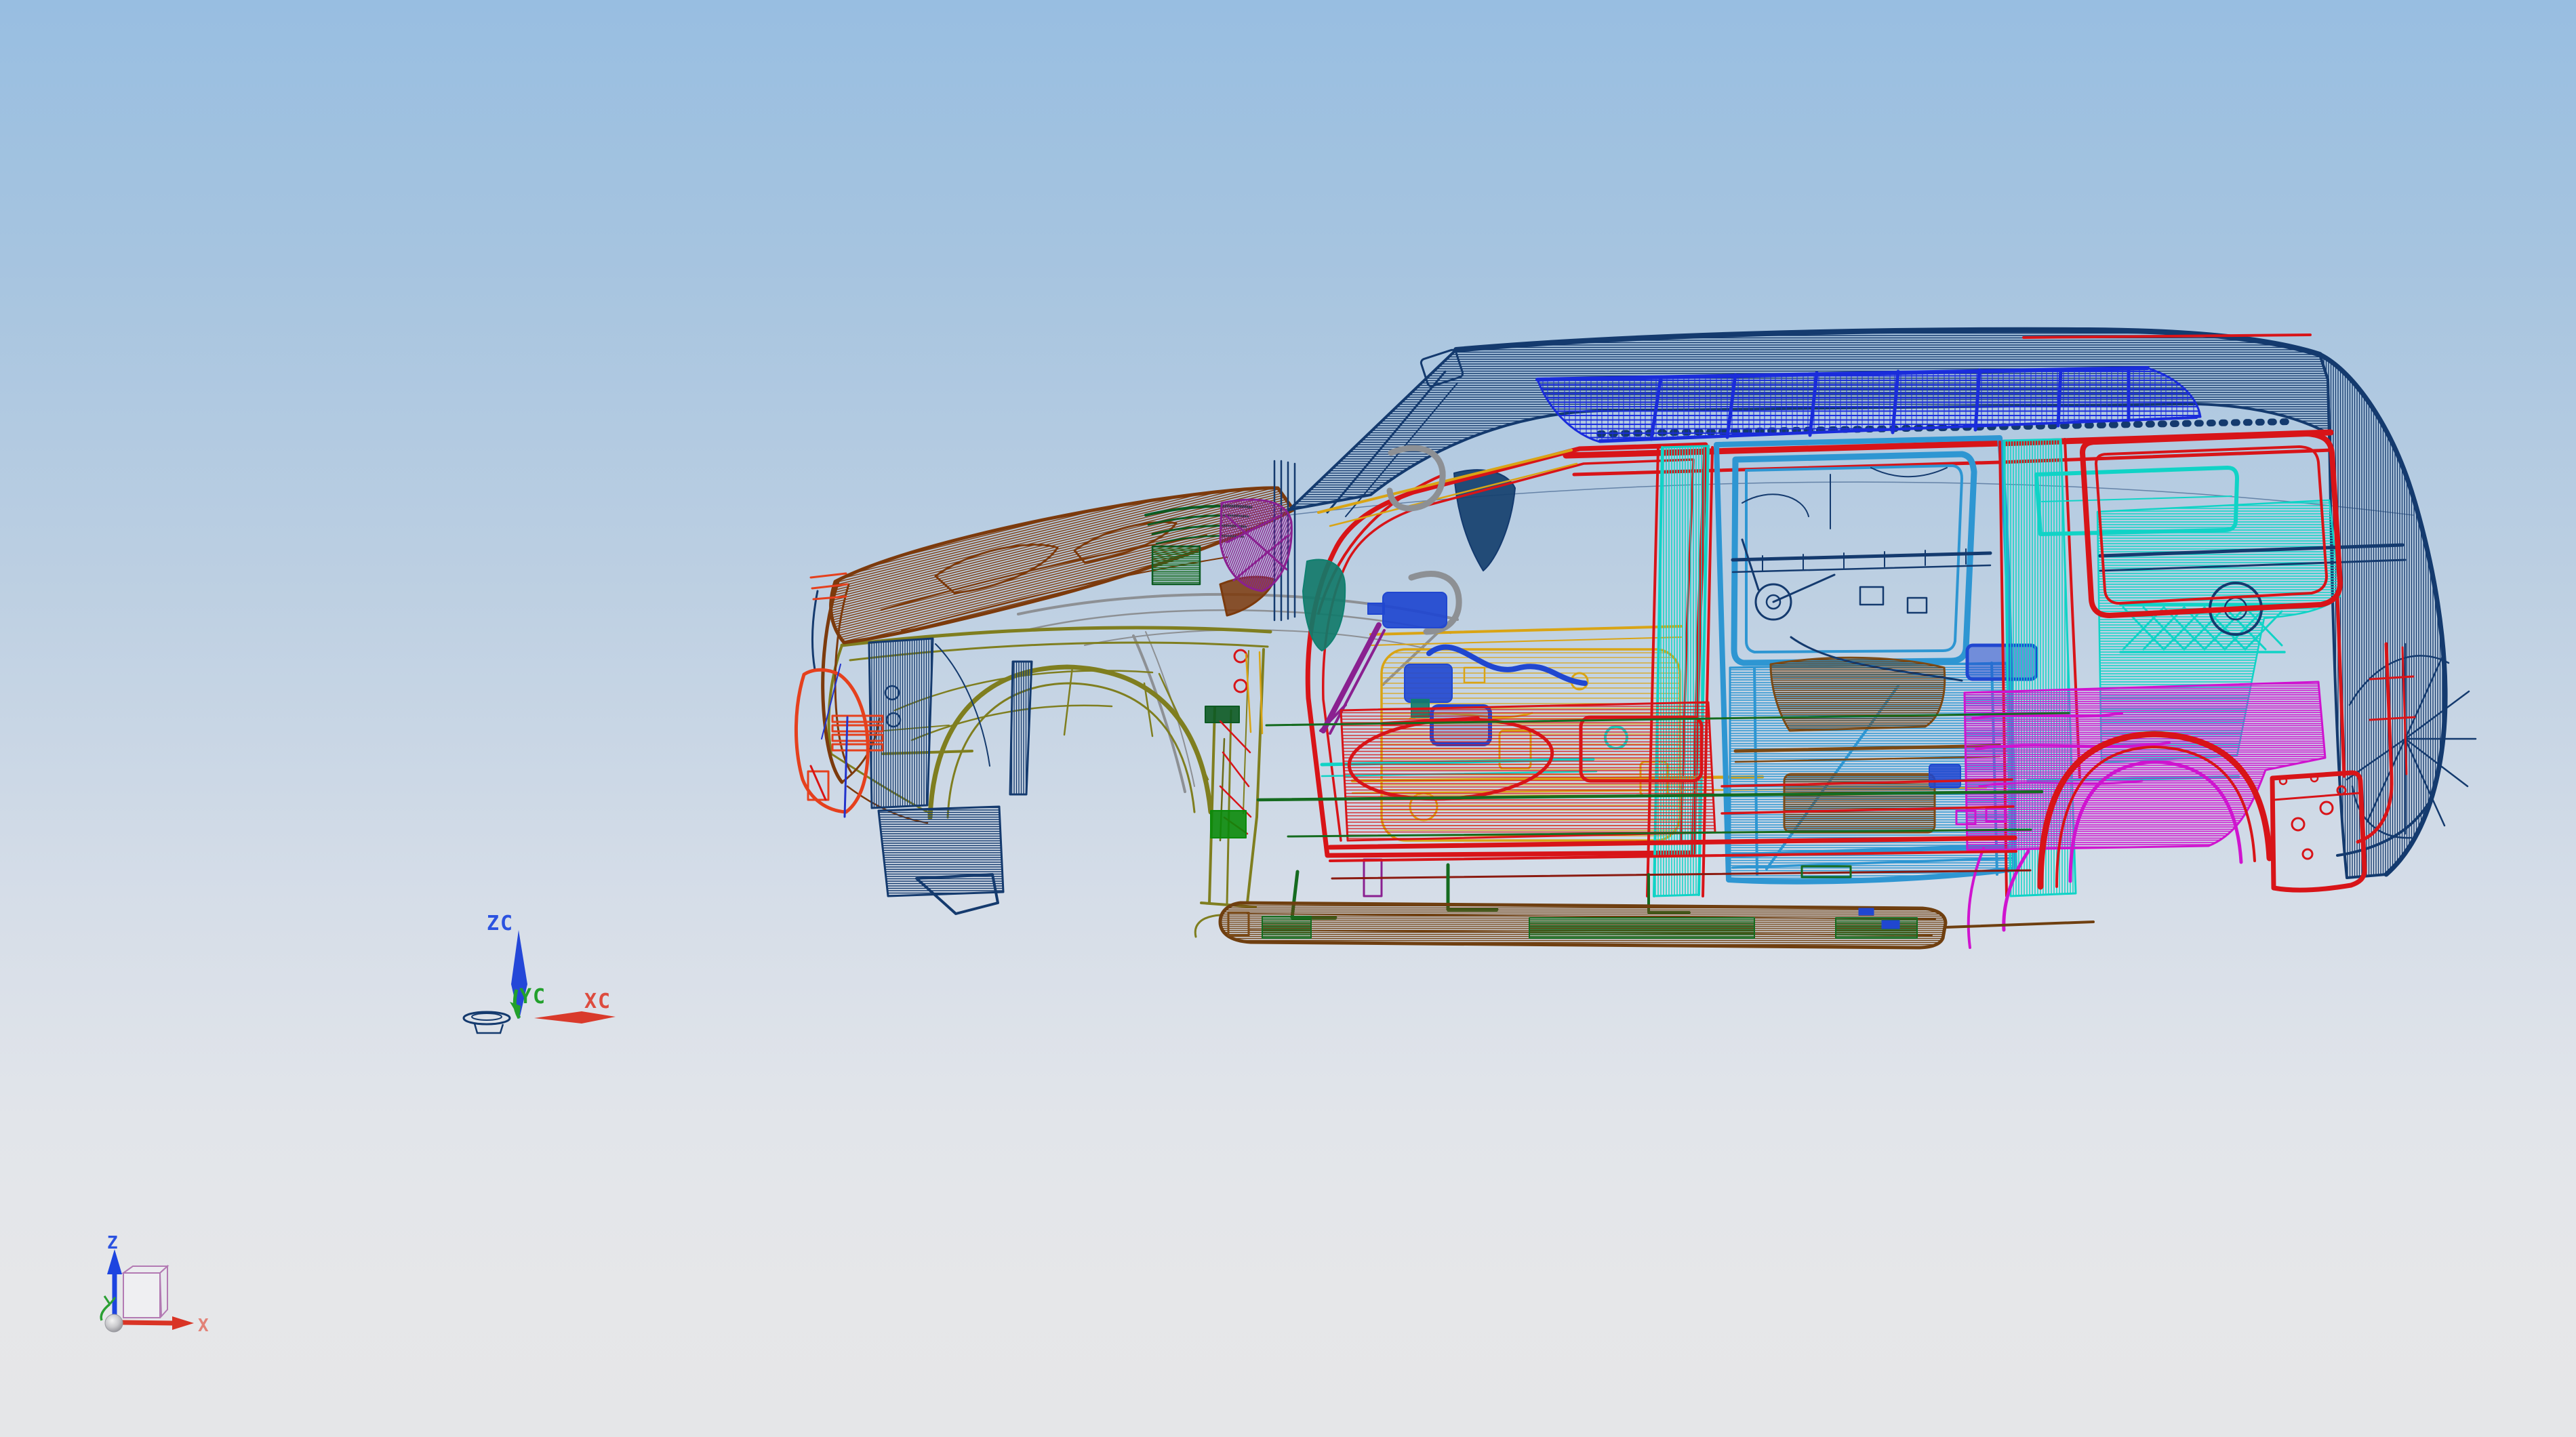  Describe the element at coordinates (1656, 925) in the screenshot. I see `running-board-wireframe` at that location.